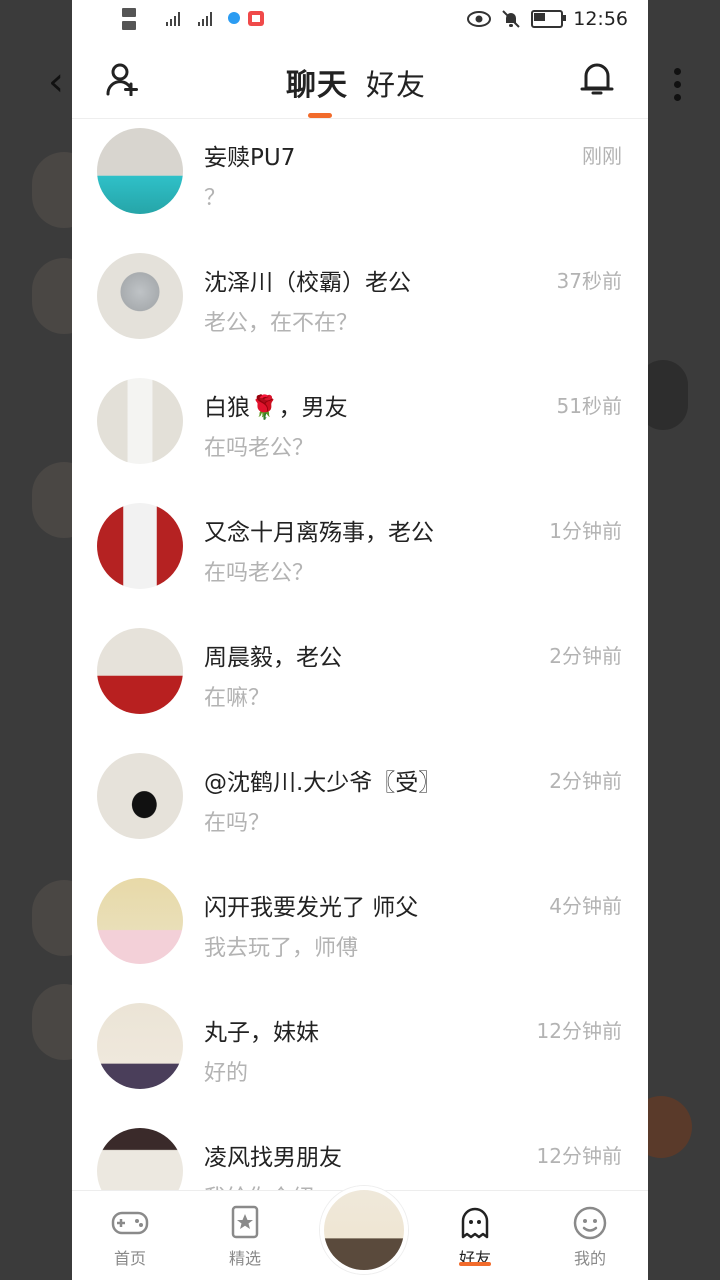  I want to click on tab-friends: 好友, so click(396, 83).